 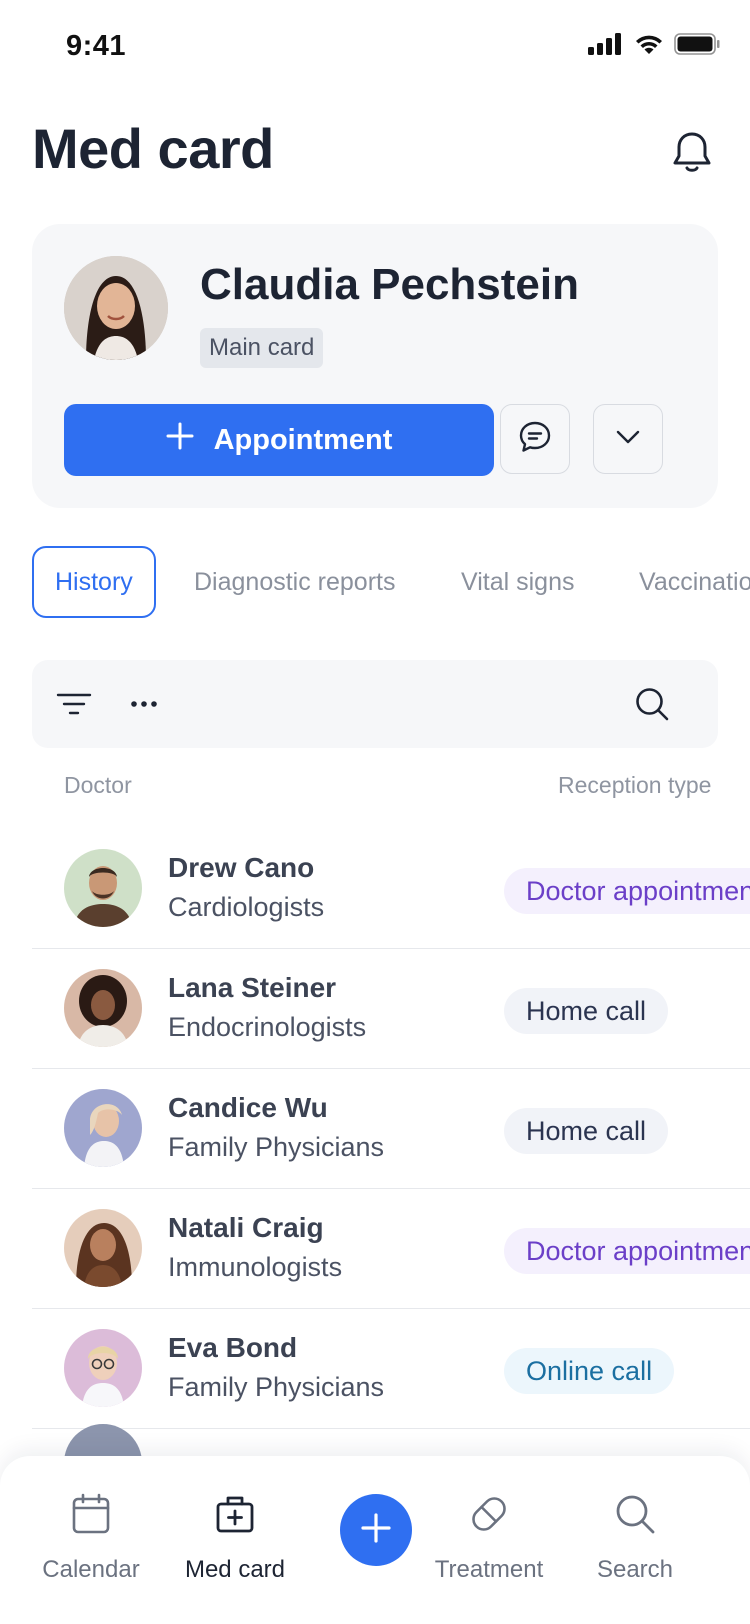 What do you see at coordinates (489, 1514) in the screenshot?
I see `pill-icon` at bounding box center [489, 1514].